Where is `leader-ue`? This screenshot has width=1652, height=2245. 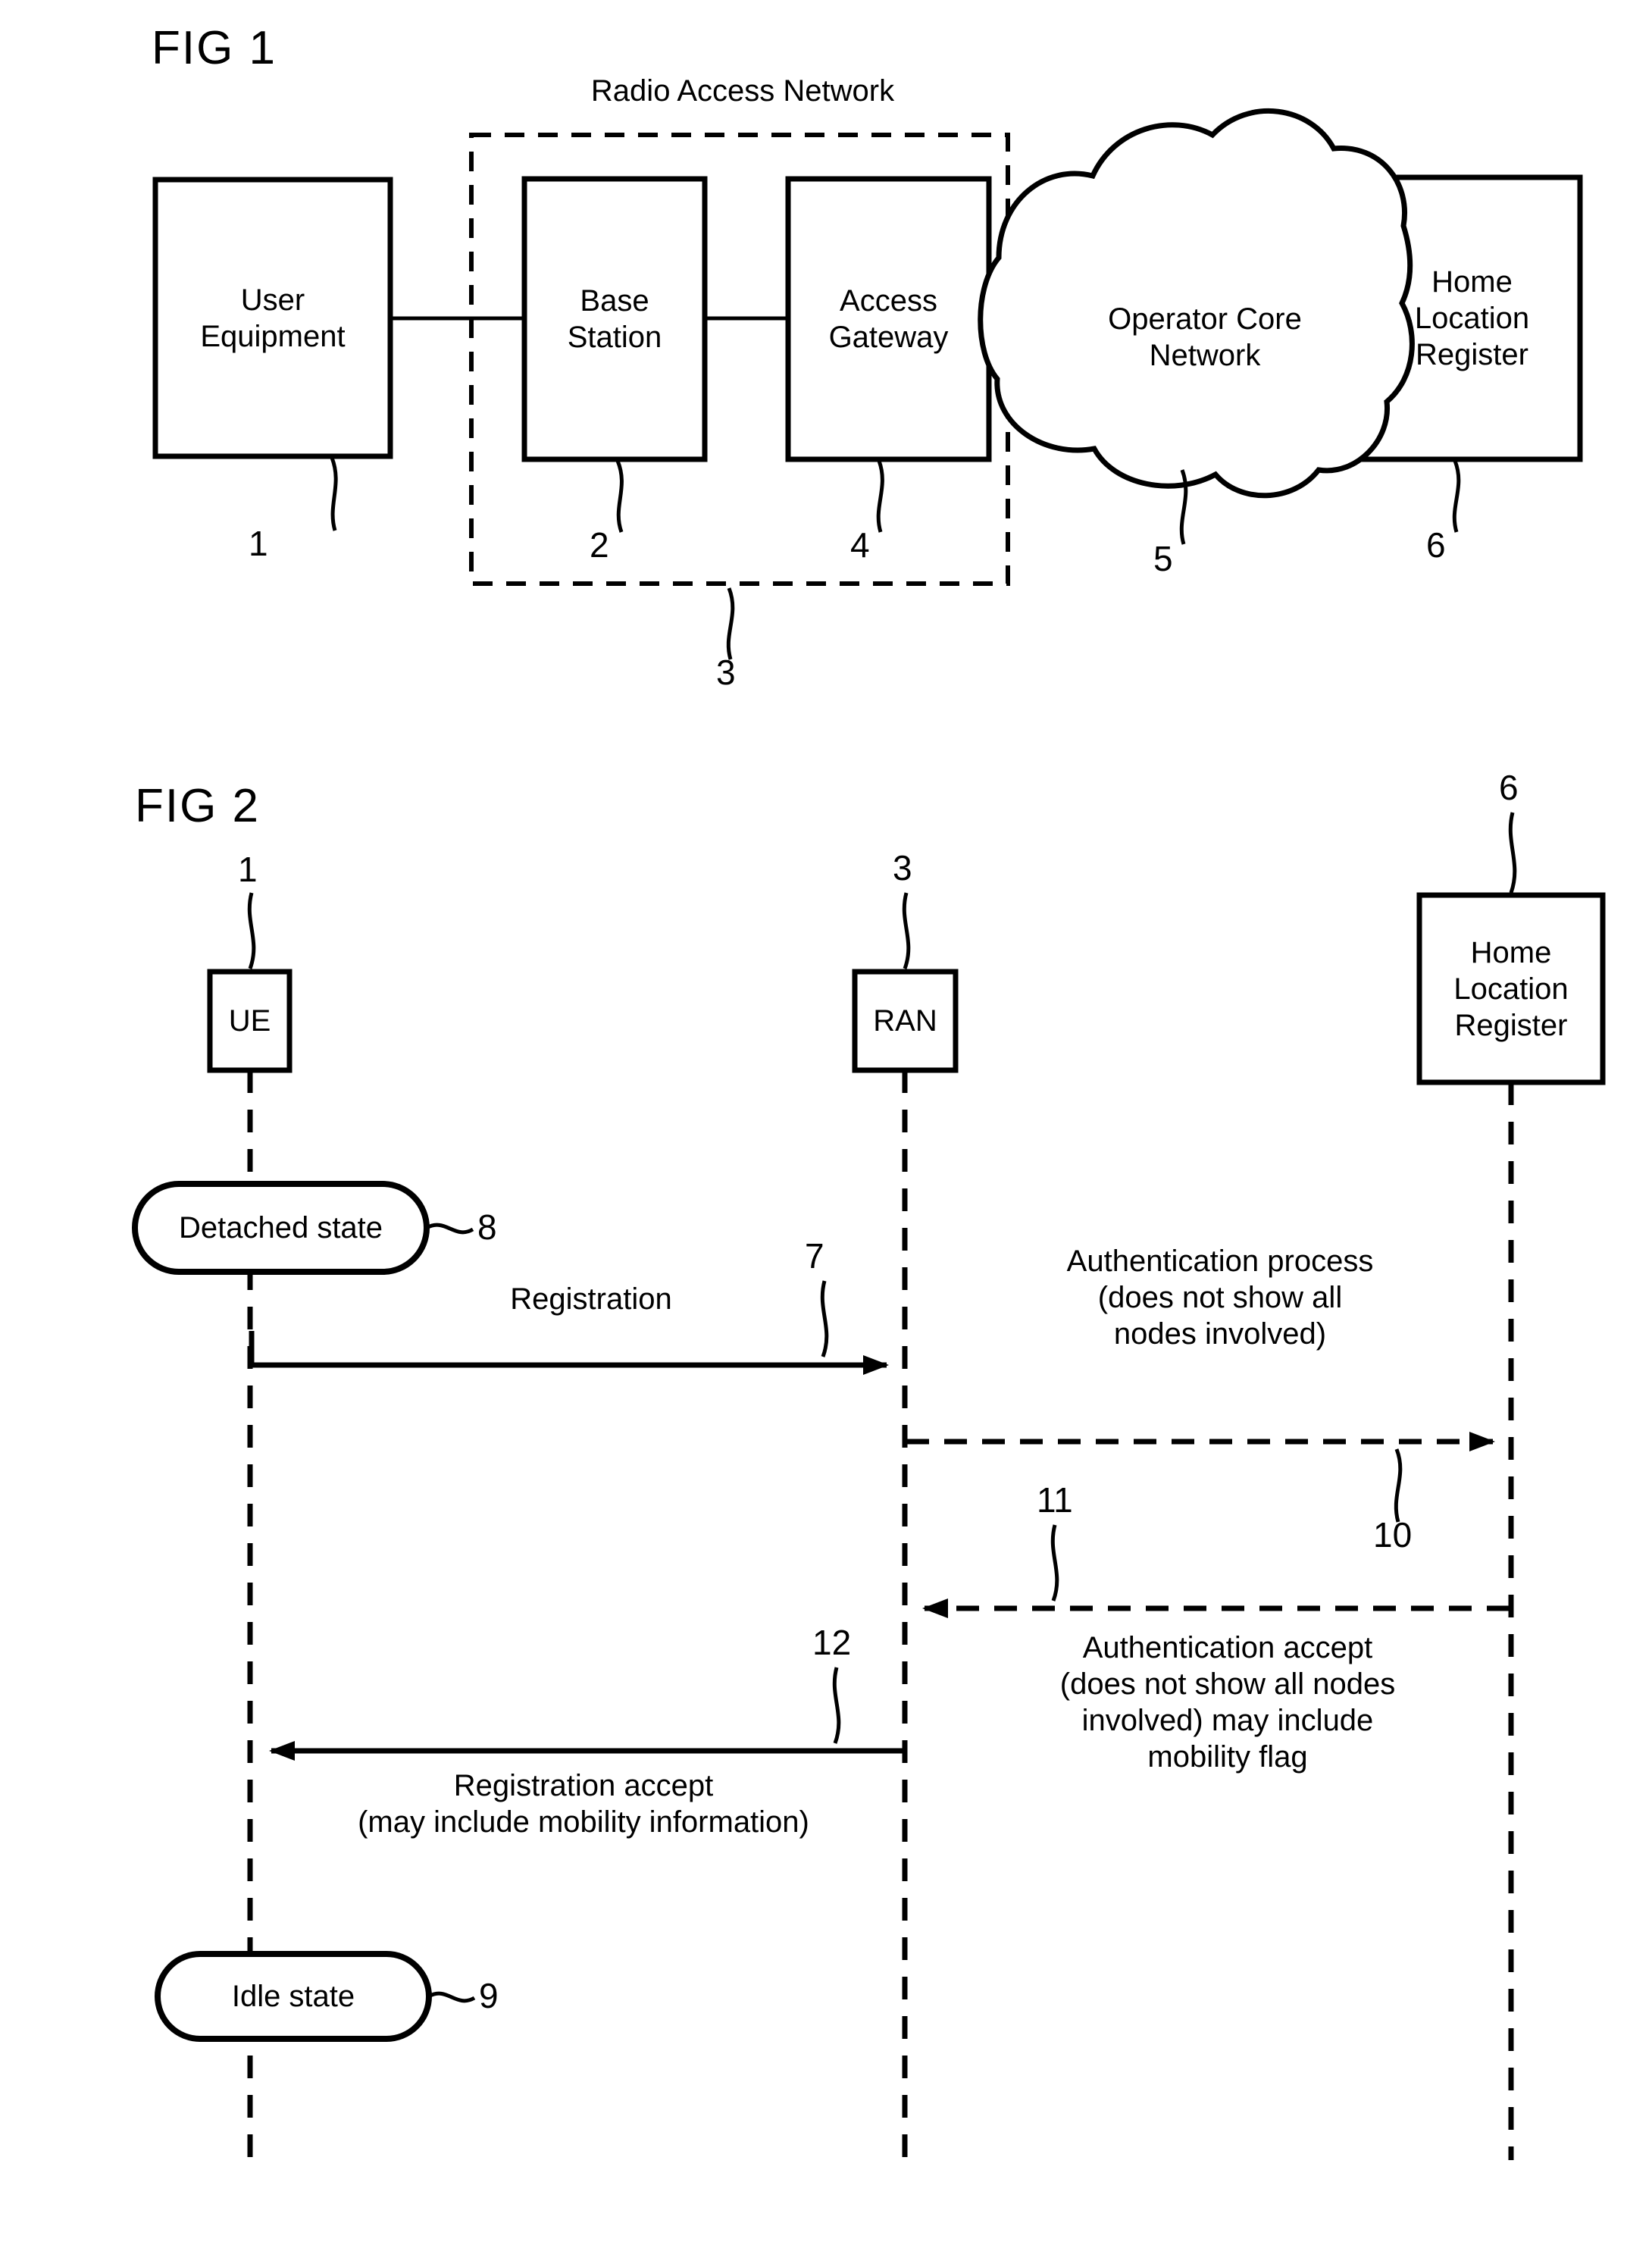 leader-ue is located at coordinates (334, 494).